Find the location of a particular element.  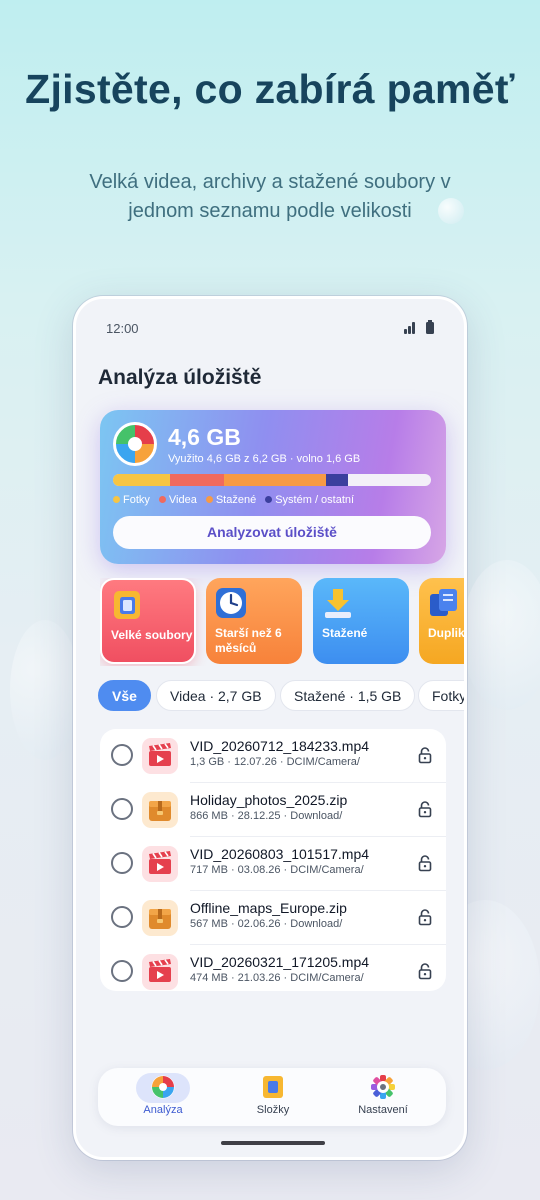

clock-icon is located at coordinates (231, 603).